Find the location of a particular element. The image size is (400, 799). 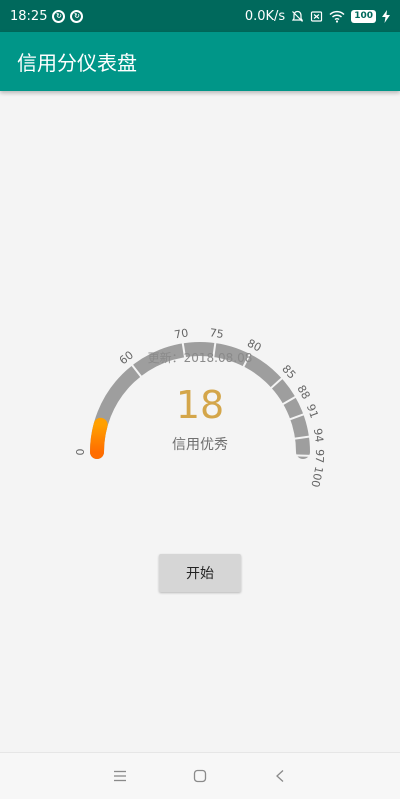

menu-button is located at coordinates (120, 776).